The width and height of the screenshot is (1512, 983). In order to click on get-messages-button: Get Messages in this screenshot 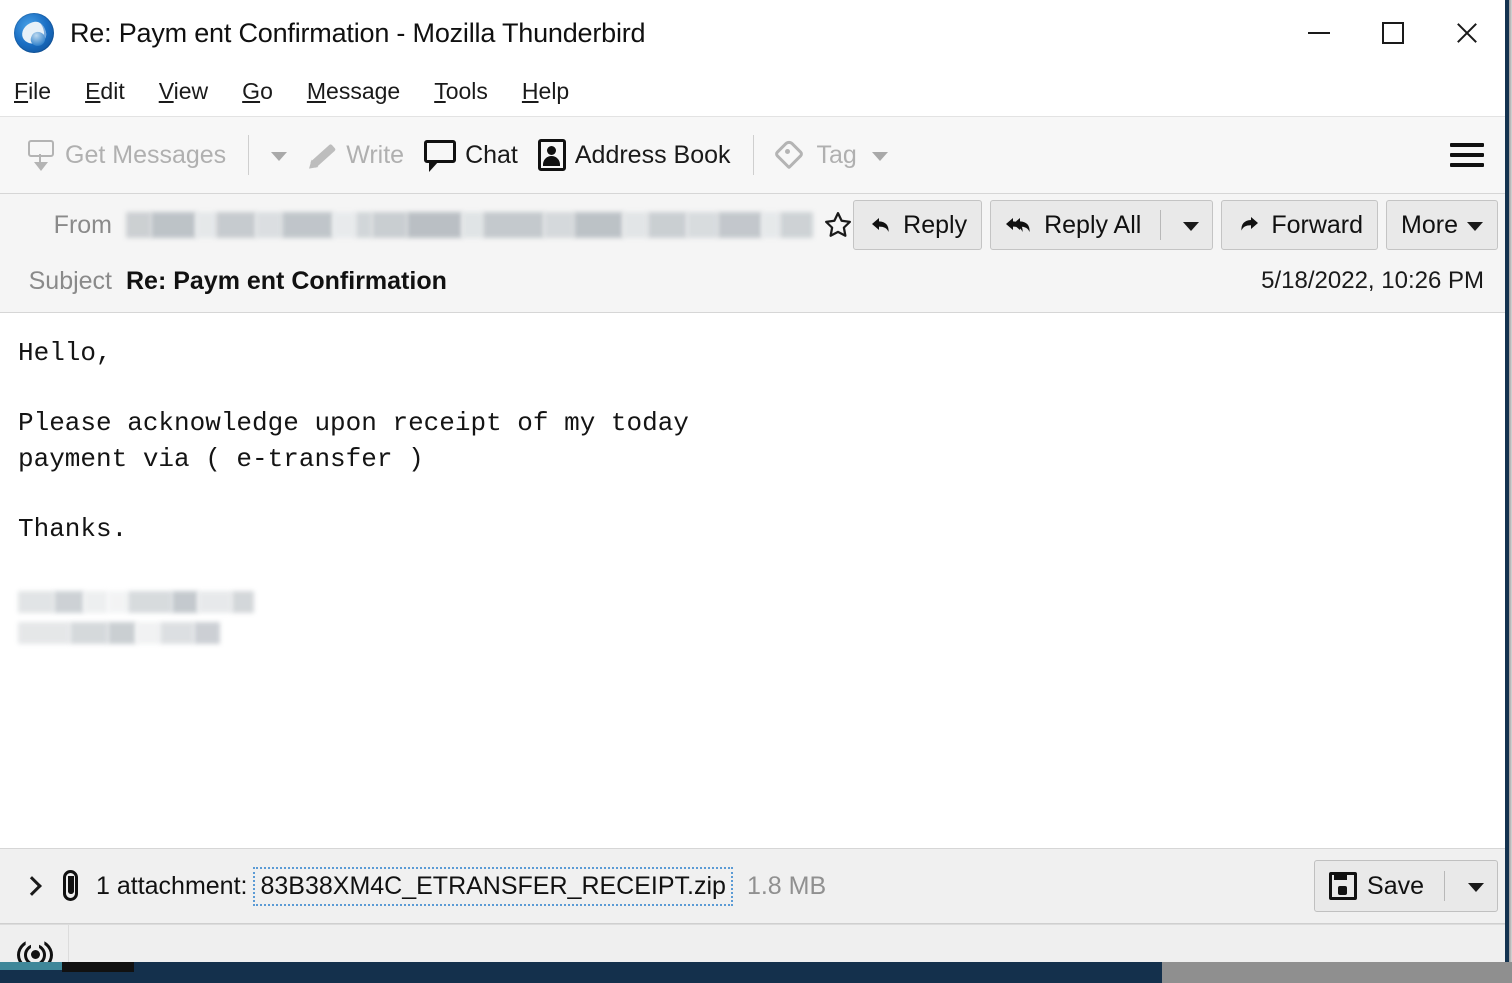, I will do `click(126, 155)`.